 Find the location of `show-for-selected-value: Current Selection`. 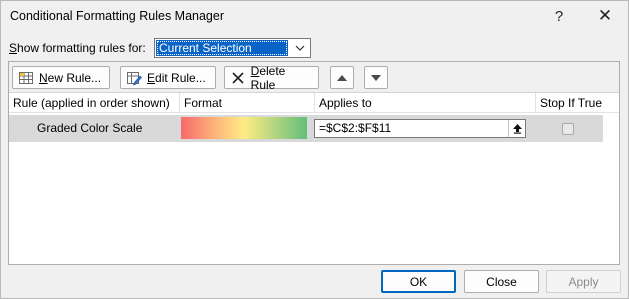

show-for-selected-value: Current Selection is located at coordinates (222, 48).